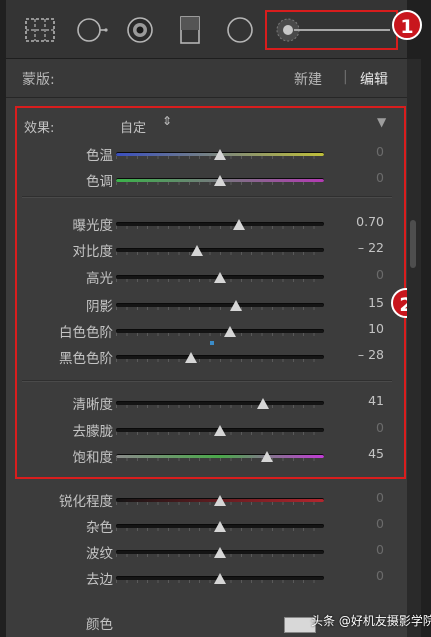 The height and width of the screenshot is (637, 431). What do you see at coordinates (92, 30) in the screenshot?
I see `spot-removal-icon` at bounding box center [92, 30].